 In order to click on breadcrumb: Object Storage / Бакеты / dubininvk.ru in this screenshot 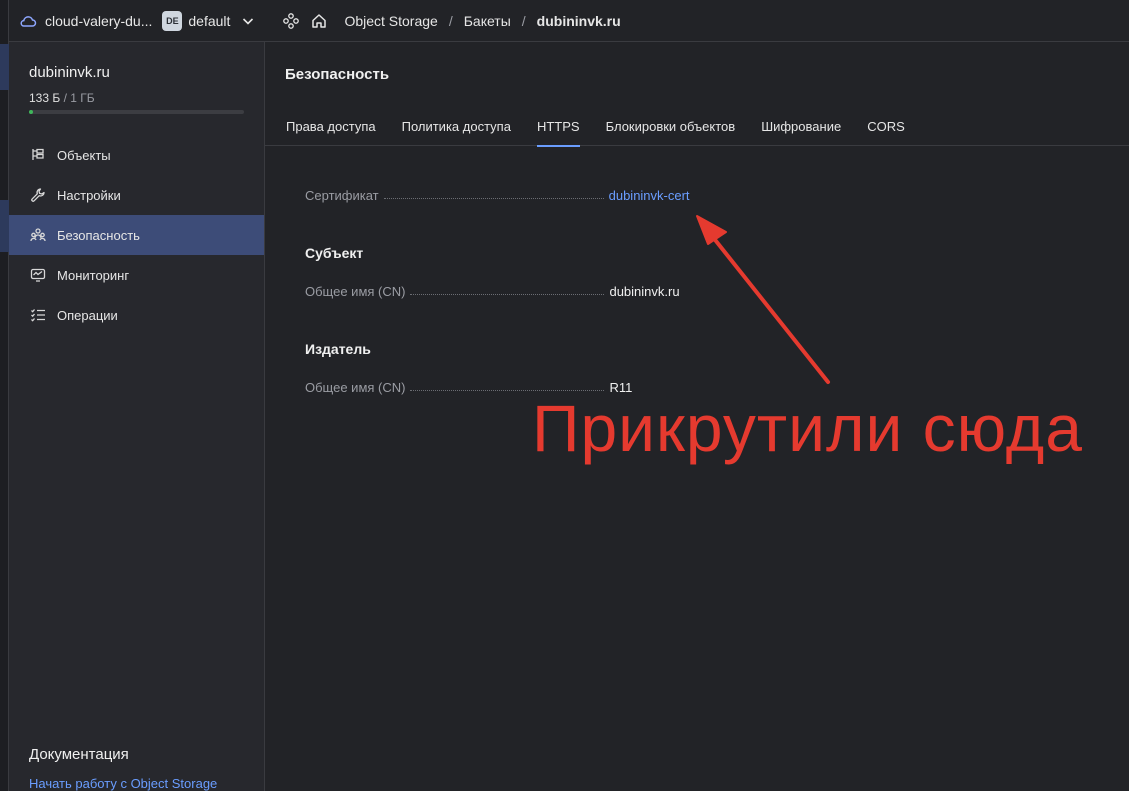, I will do `click(482, 21)`.